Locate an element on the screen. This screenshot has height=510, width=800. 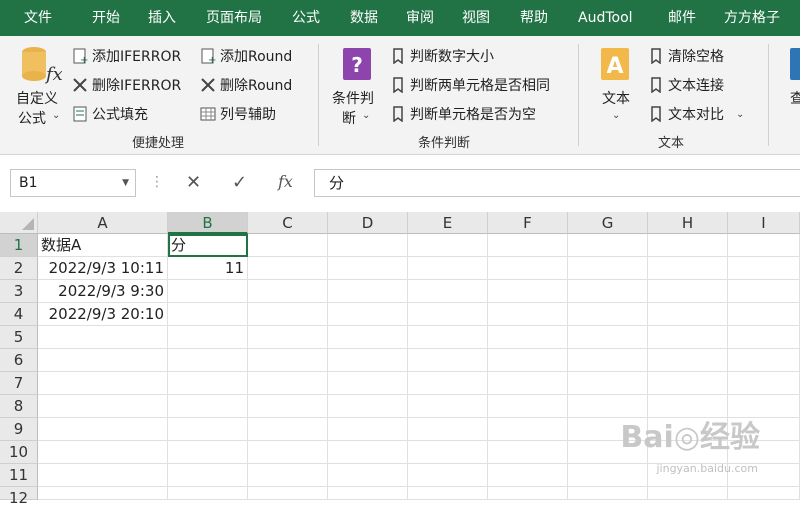
tab-home: 开始 is located at coordinates (106, 18).